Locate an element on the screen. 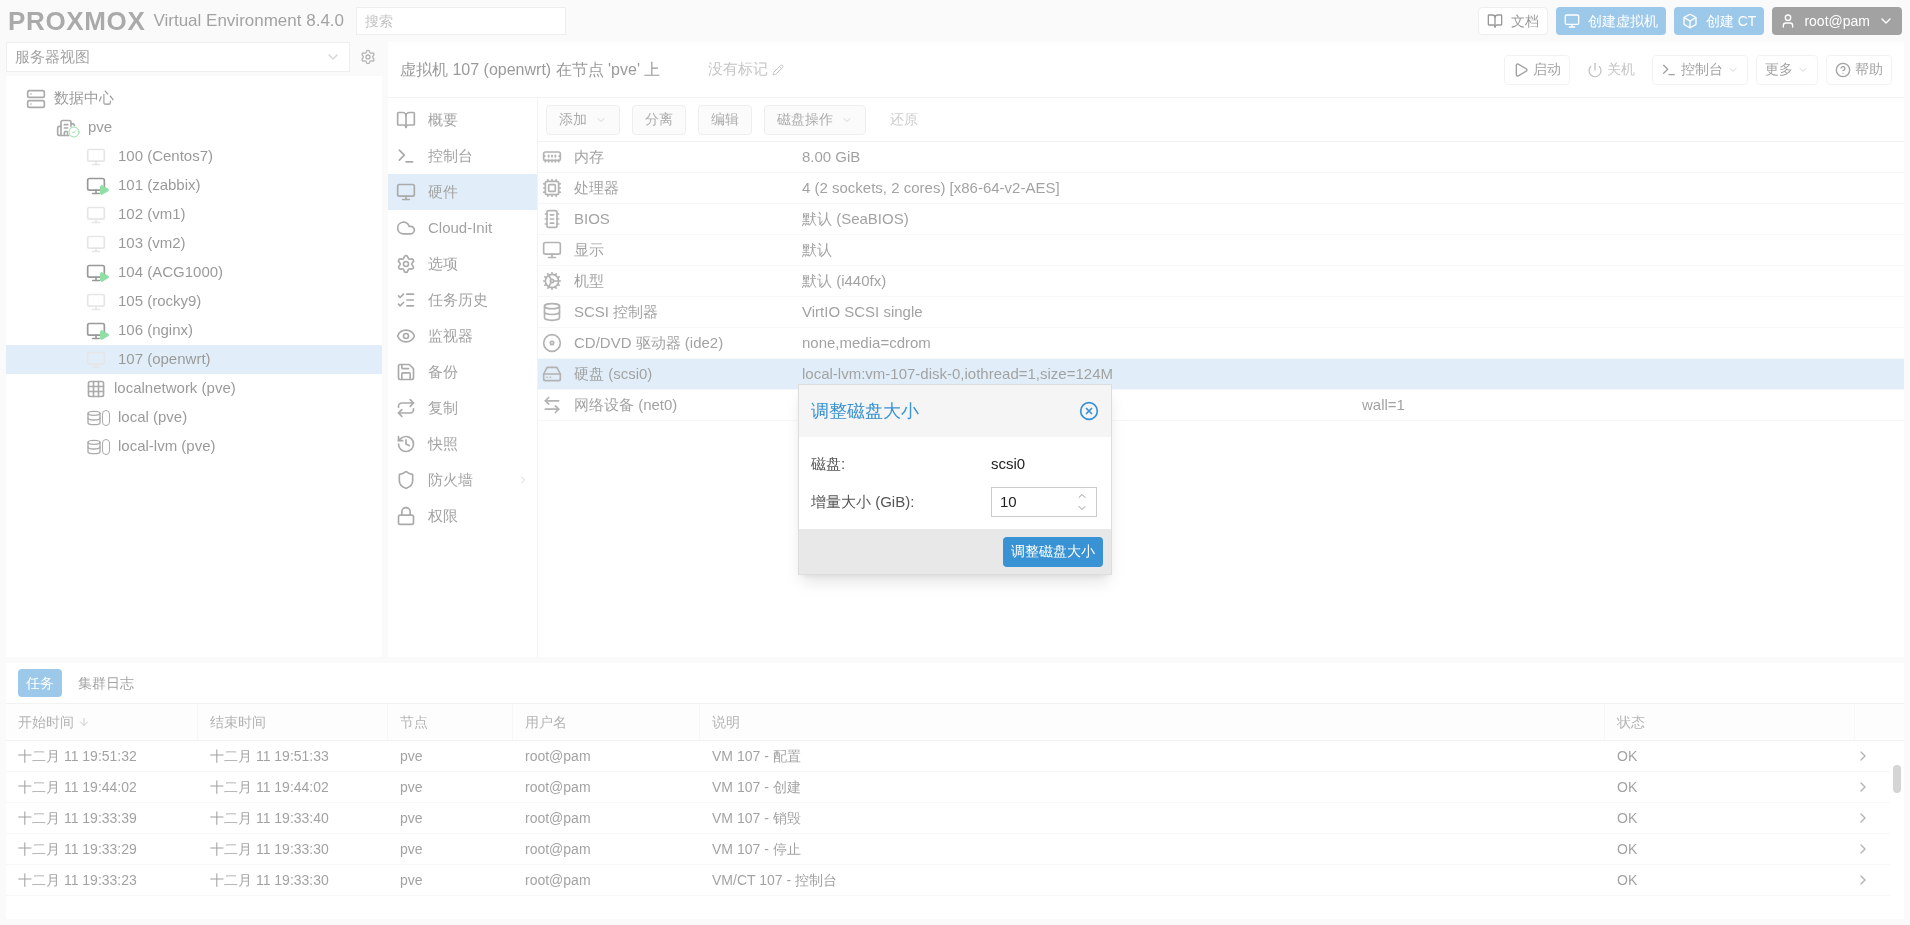 The height and width of the screenshot is (925, 1910). nav-item: 备份 is located at coordinates (462, 372).